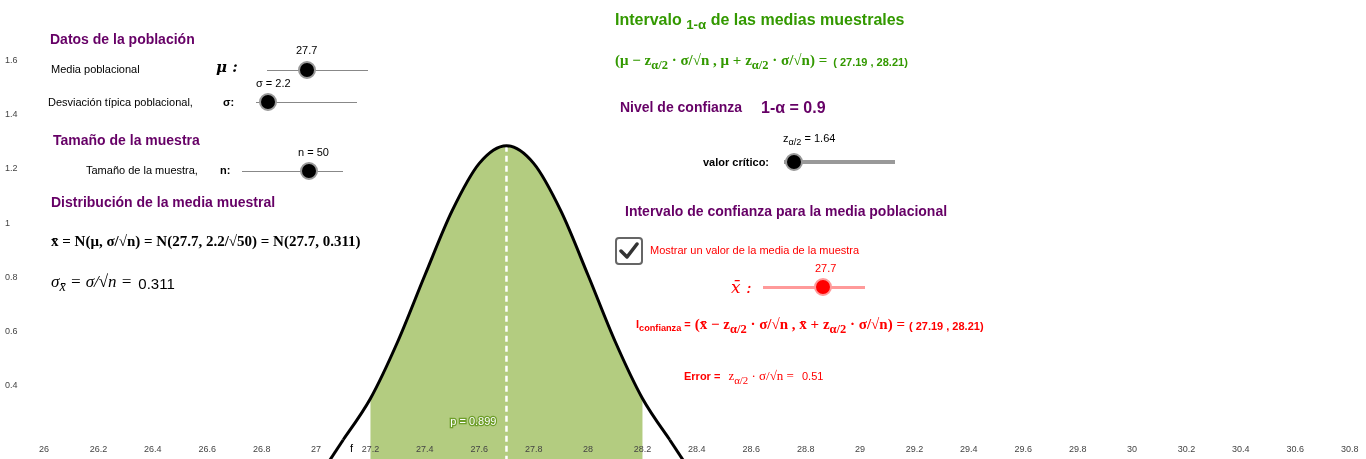  Describe the element at coordinates (1186, 449) in the screenshot. I see `x-tick-label: 30.2` at that location.